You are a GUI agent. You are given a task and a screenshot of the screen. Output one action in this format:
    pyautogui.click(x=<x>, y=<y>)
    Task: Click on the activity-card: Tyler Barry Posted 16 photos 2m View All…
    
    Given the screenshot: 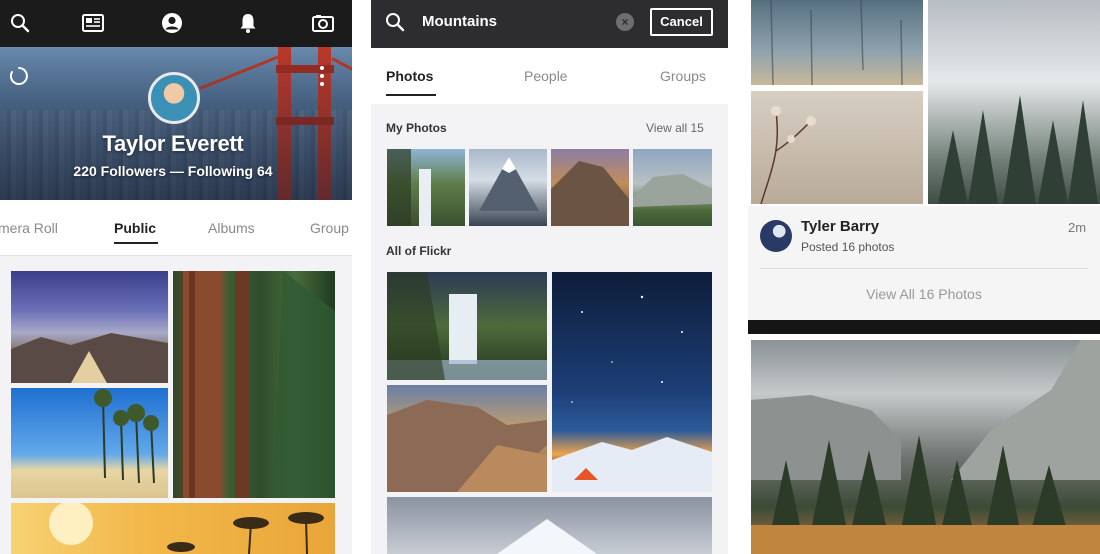 What is the action you would take?
    pyautogui.click(x=924, y=263)
    